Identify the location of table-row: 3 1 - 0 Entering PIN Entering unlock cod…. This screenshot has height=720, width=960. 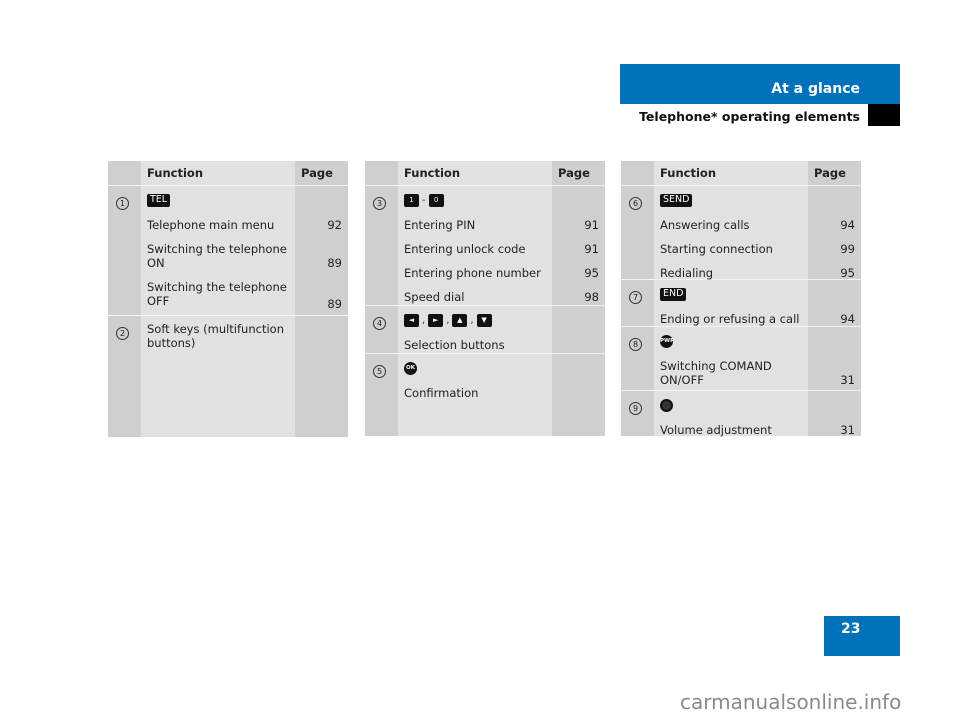
(485, 245).